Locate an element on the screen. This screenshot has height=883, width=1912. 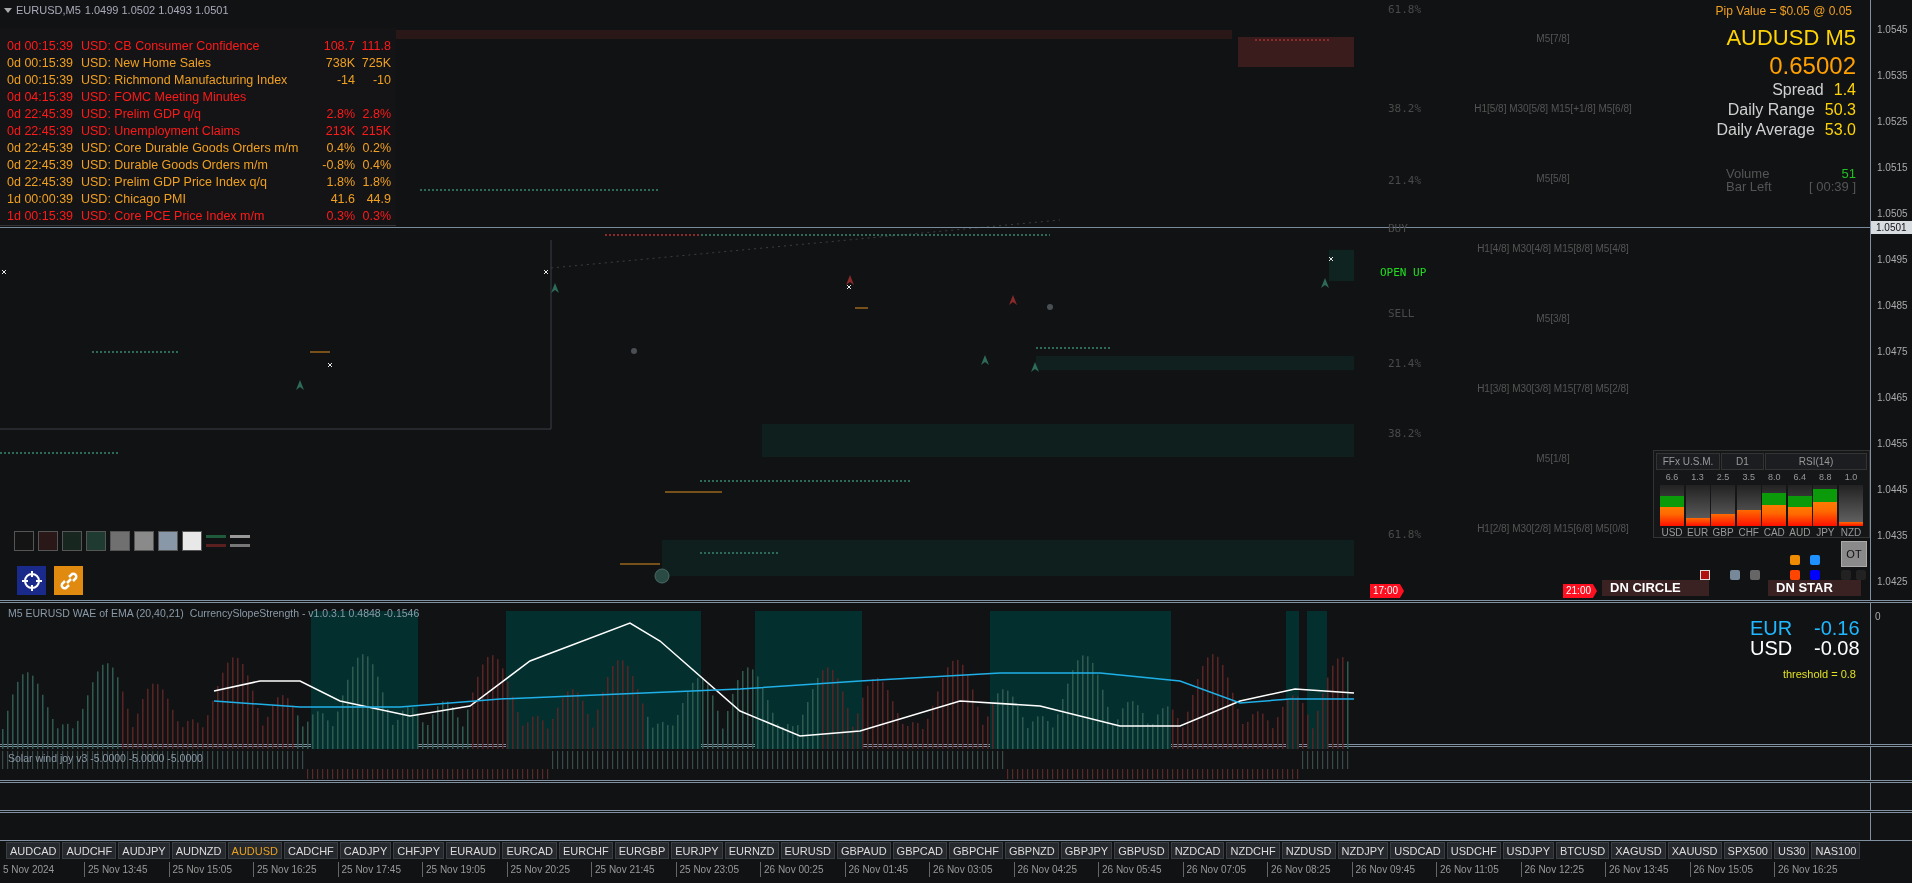
symbol-tab: NAS100 is located at coordinates (1836, 850).